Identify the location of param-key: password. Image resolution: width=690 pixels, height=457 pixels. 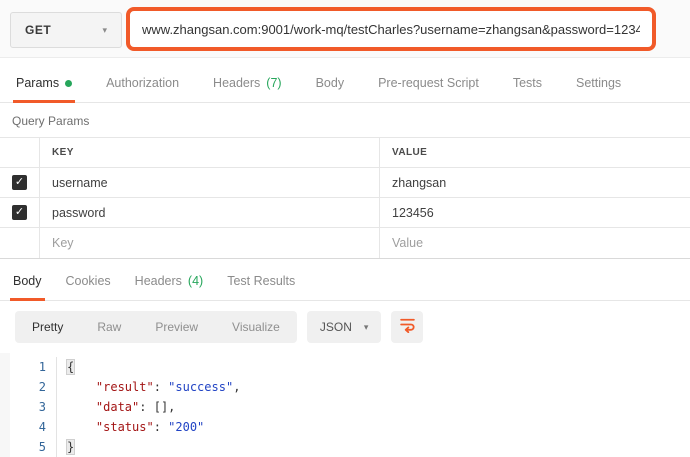
(79, 213).